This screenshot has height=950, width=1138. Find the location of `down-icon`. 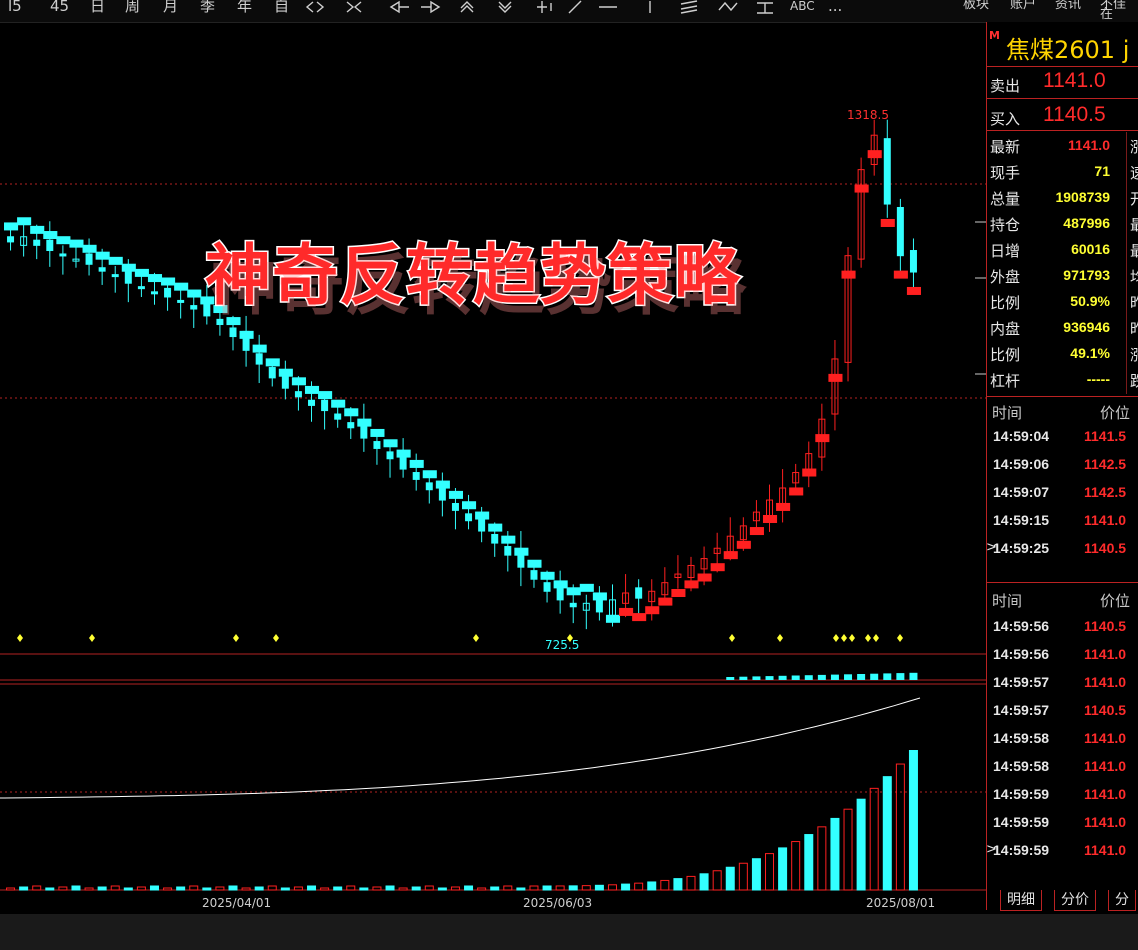

down-icon is located at coordinates (505, 7).